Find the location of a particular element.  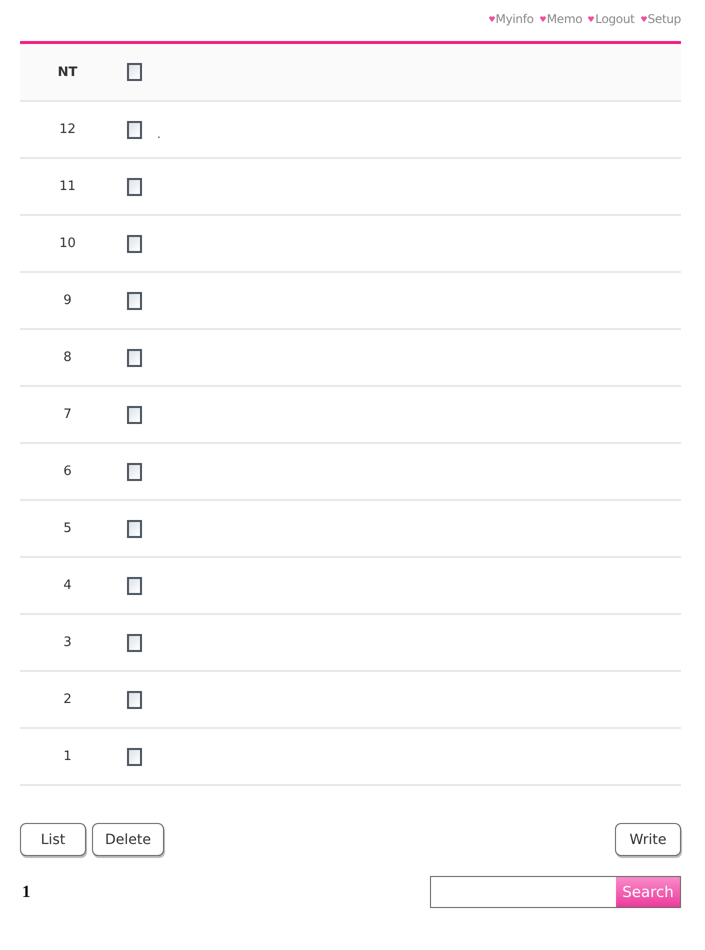

row-number: 1 is located at coordinates (67, 756).